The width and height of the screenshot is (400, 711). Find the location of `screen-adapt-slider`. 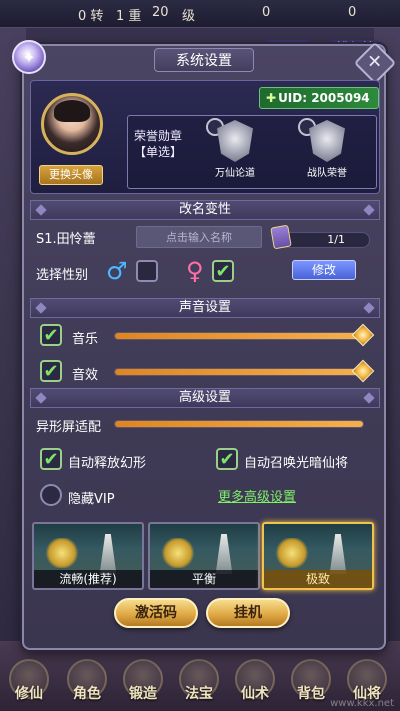

screen-adapt-slider is located at coordinates (239, 424).